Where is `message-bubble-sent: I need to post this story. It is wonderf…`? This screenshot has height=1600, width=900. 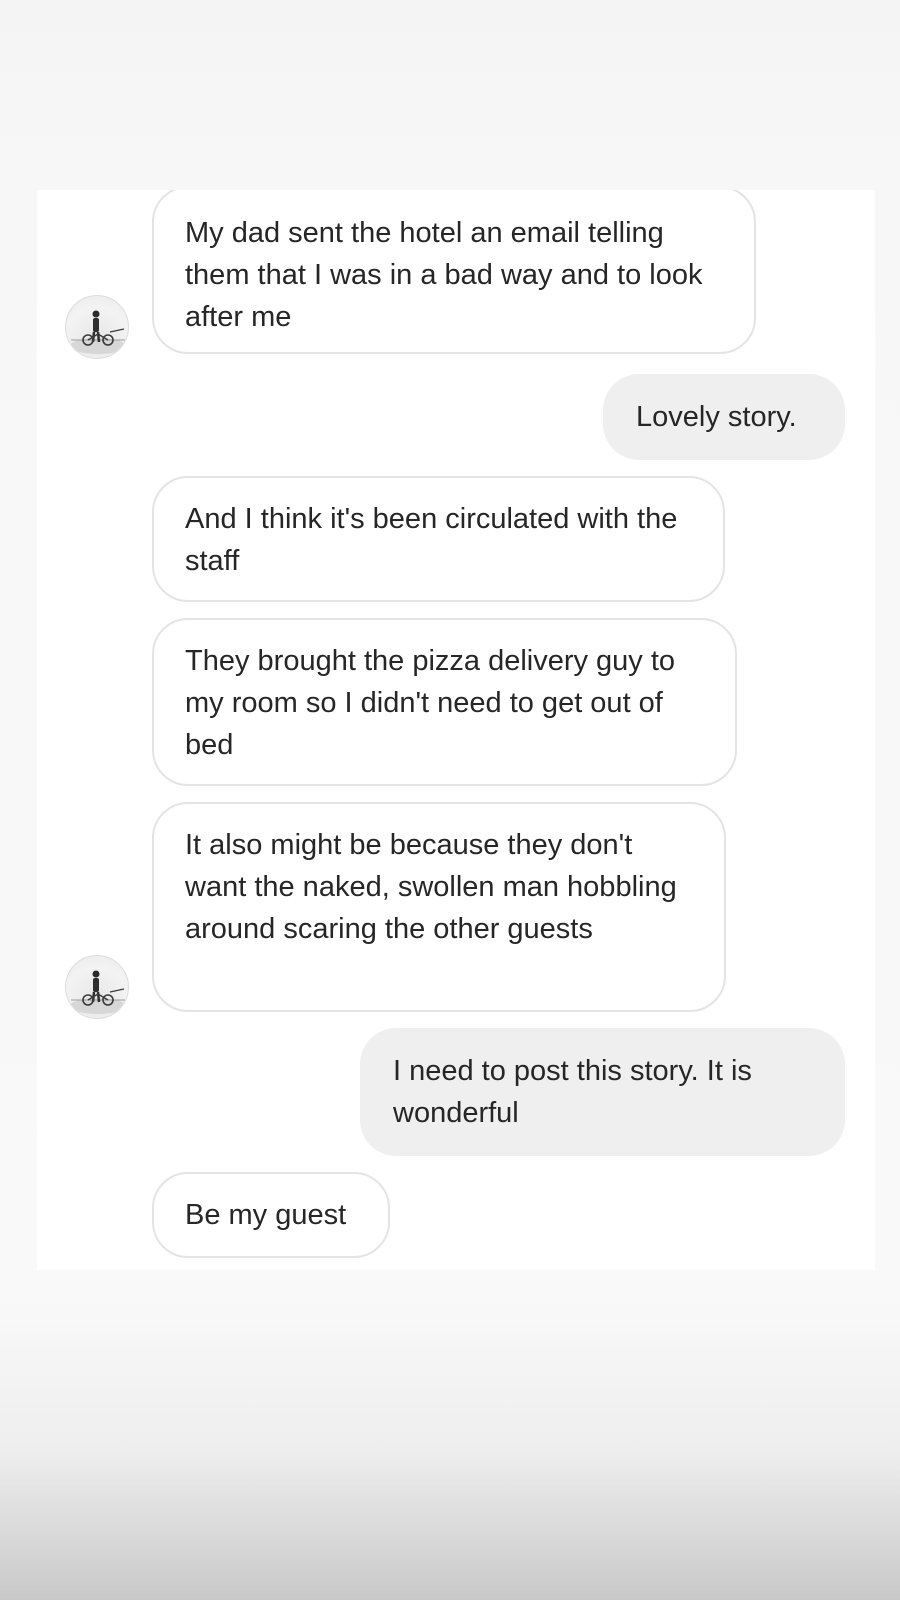 message-bubble-sent: I need to post this story. It is wonderf… is located at coordinates (602, 1092).